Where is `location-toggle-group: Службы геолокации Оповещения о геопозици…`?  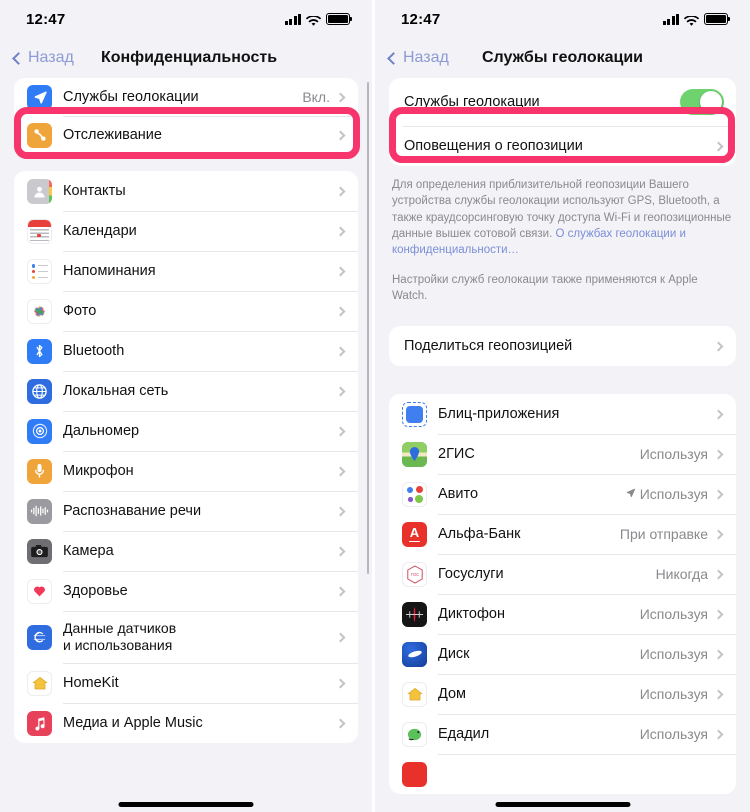
location-toggle-group: Службы геолокации Оповещения о геопозици… is located at coordinates (562, 122).